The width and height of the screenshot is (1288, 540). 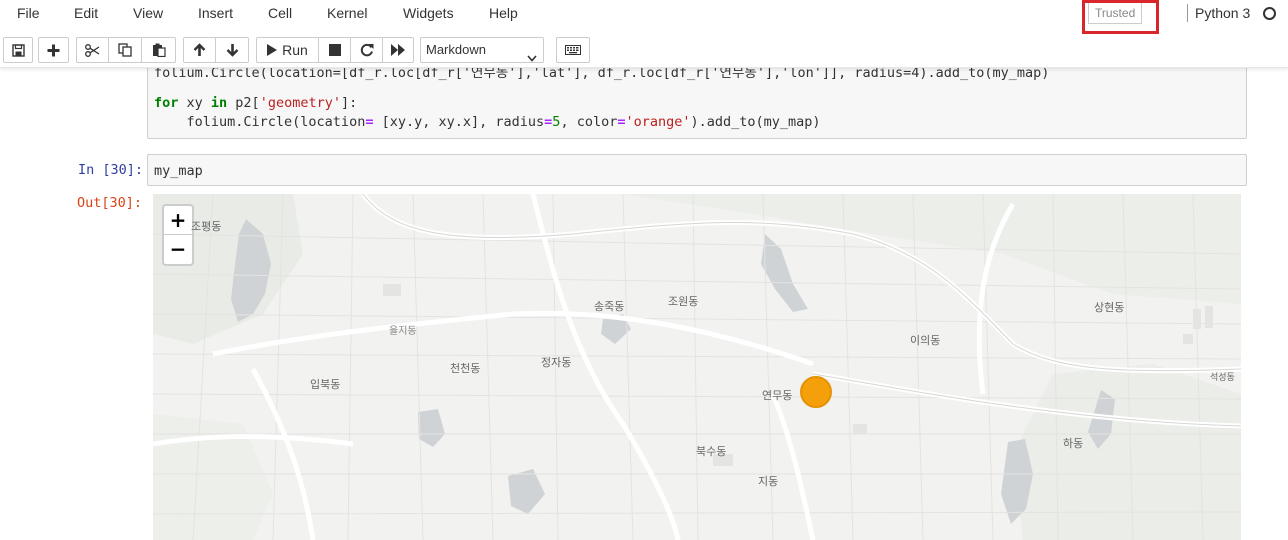 What do you see at coordinates (215, 13) in the screenshot?
I see `menu-insert: Insert` at bounding box center [215, 13].